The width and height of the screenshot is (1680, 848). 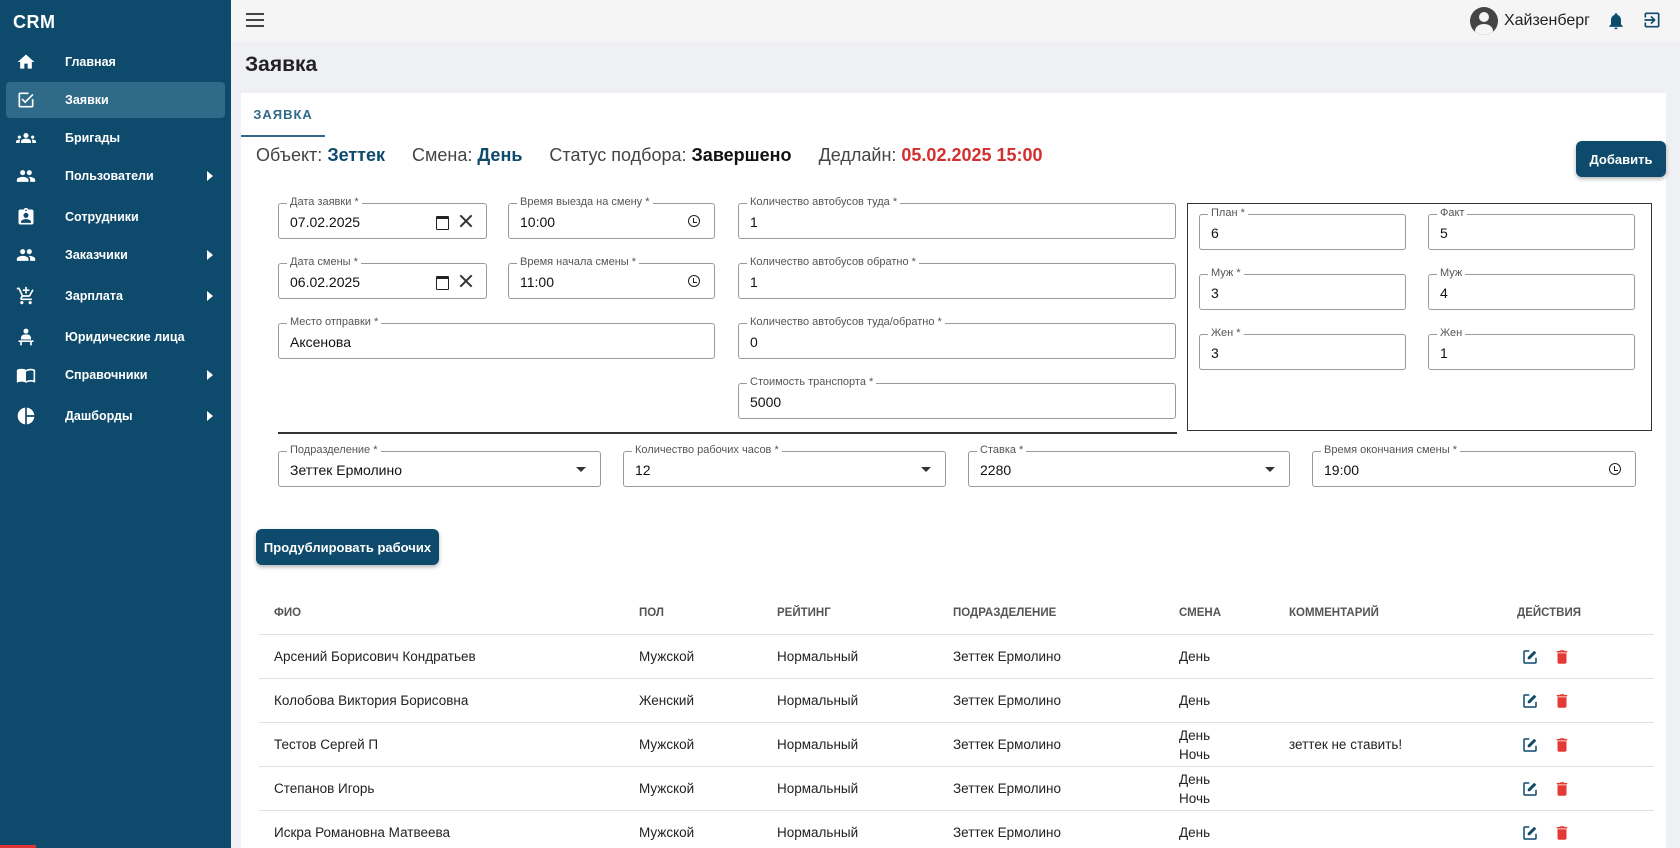 What do you see at coordinates (115, 296) in the screenshot?
I see `sidebar-item-6: Зарплата` at bounding box center [115, 296].